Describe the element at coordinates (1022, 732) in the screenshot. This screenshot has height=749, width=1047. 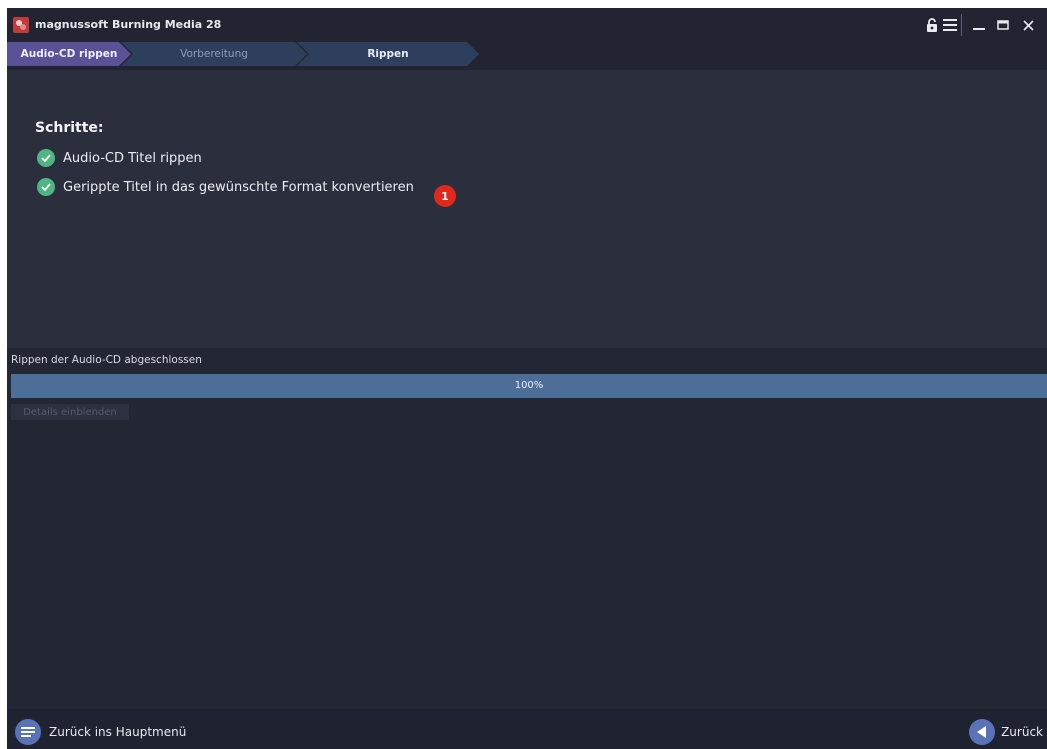
I see `back-label: Zurück` at that location.